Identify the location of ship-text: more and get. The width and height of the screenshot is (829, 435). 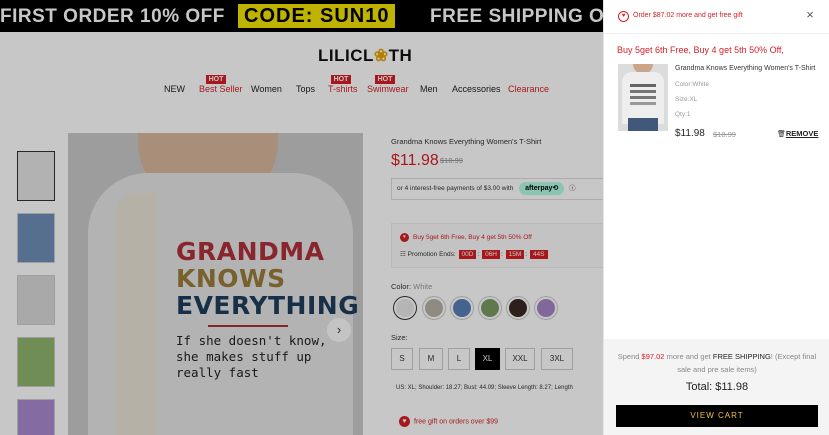
(688, 356).